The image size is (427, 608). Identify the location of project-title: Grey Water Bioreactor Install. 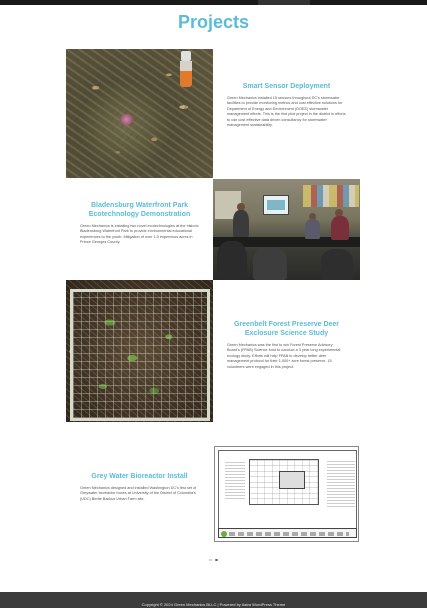
(139, 476).